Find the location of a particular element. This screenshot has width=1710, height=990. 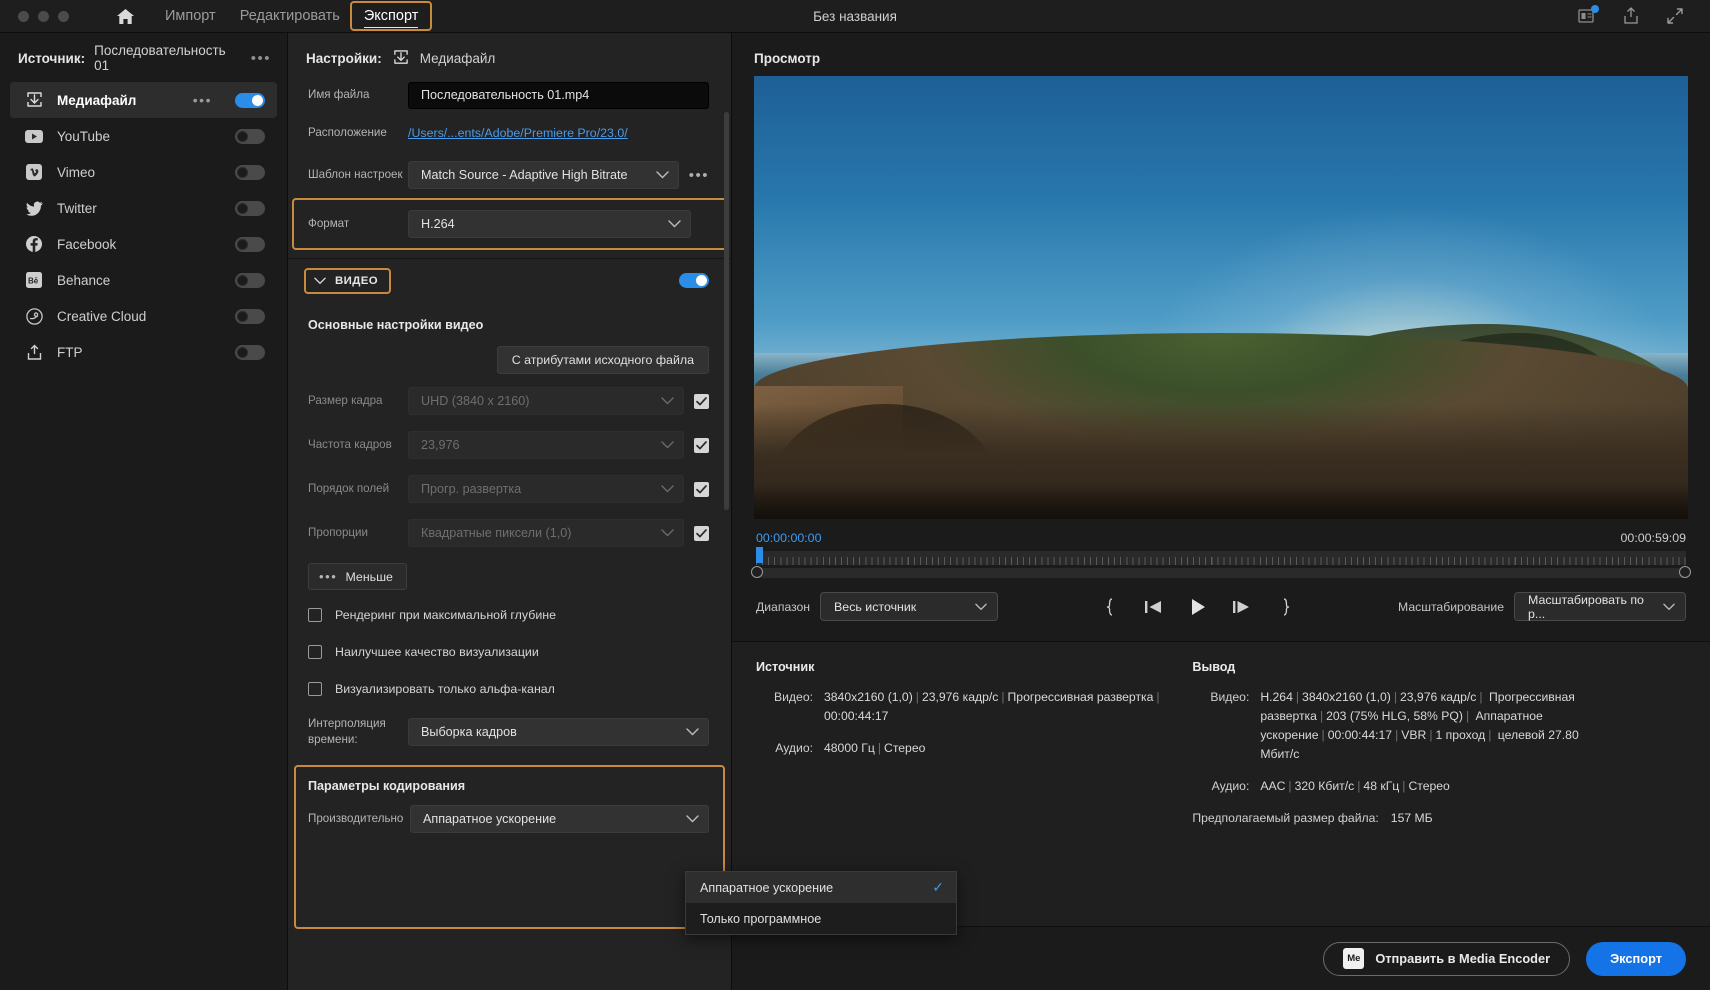

performance-option-label: Только программное is located at coordinates (761, 918).